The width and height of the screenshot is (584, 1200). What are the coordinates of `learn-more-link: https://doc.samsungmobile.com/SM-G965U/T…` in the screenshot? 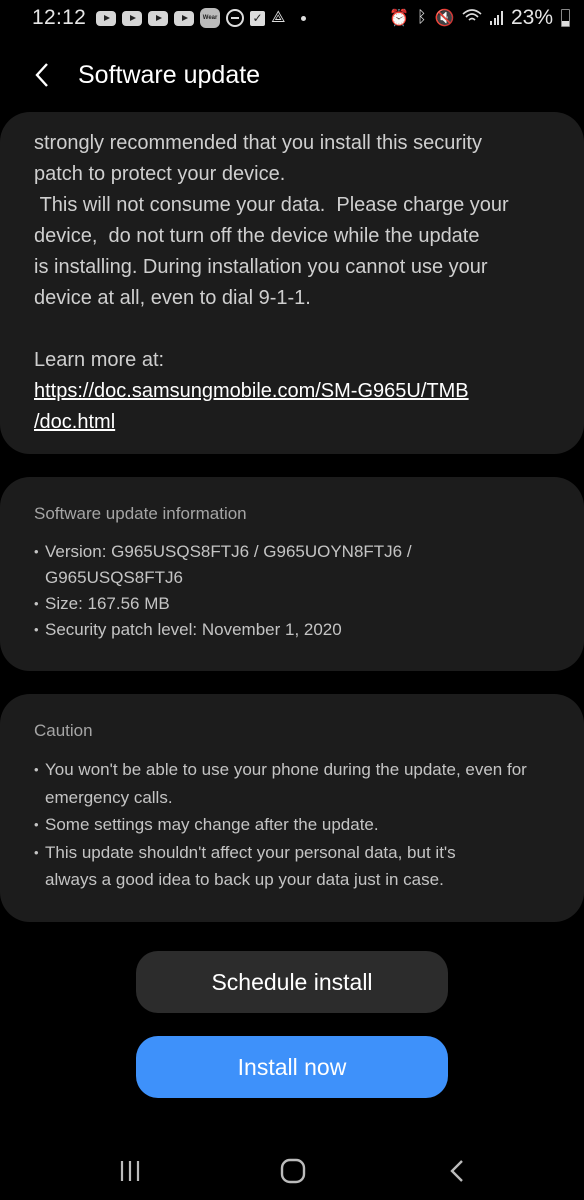 It's located at (292, 407).